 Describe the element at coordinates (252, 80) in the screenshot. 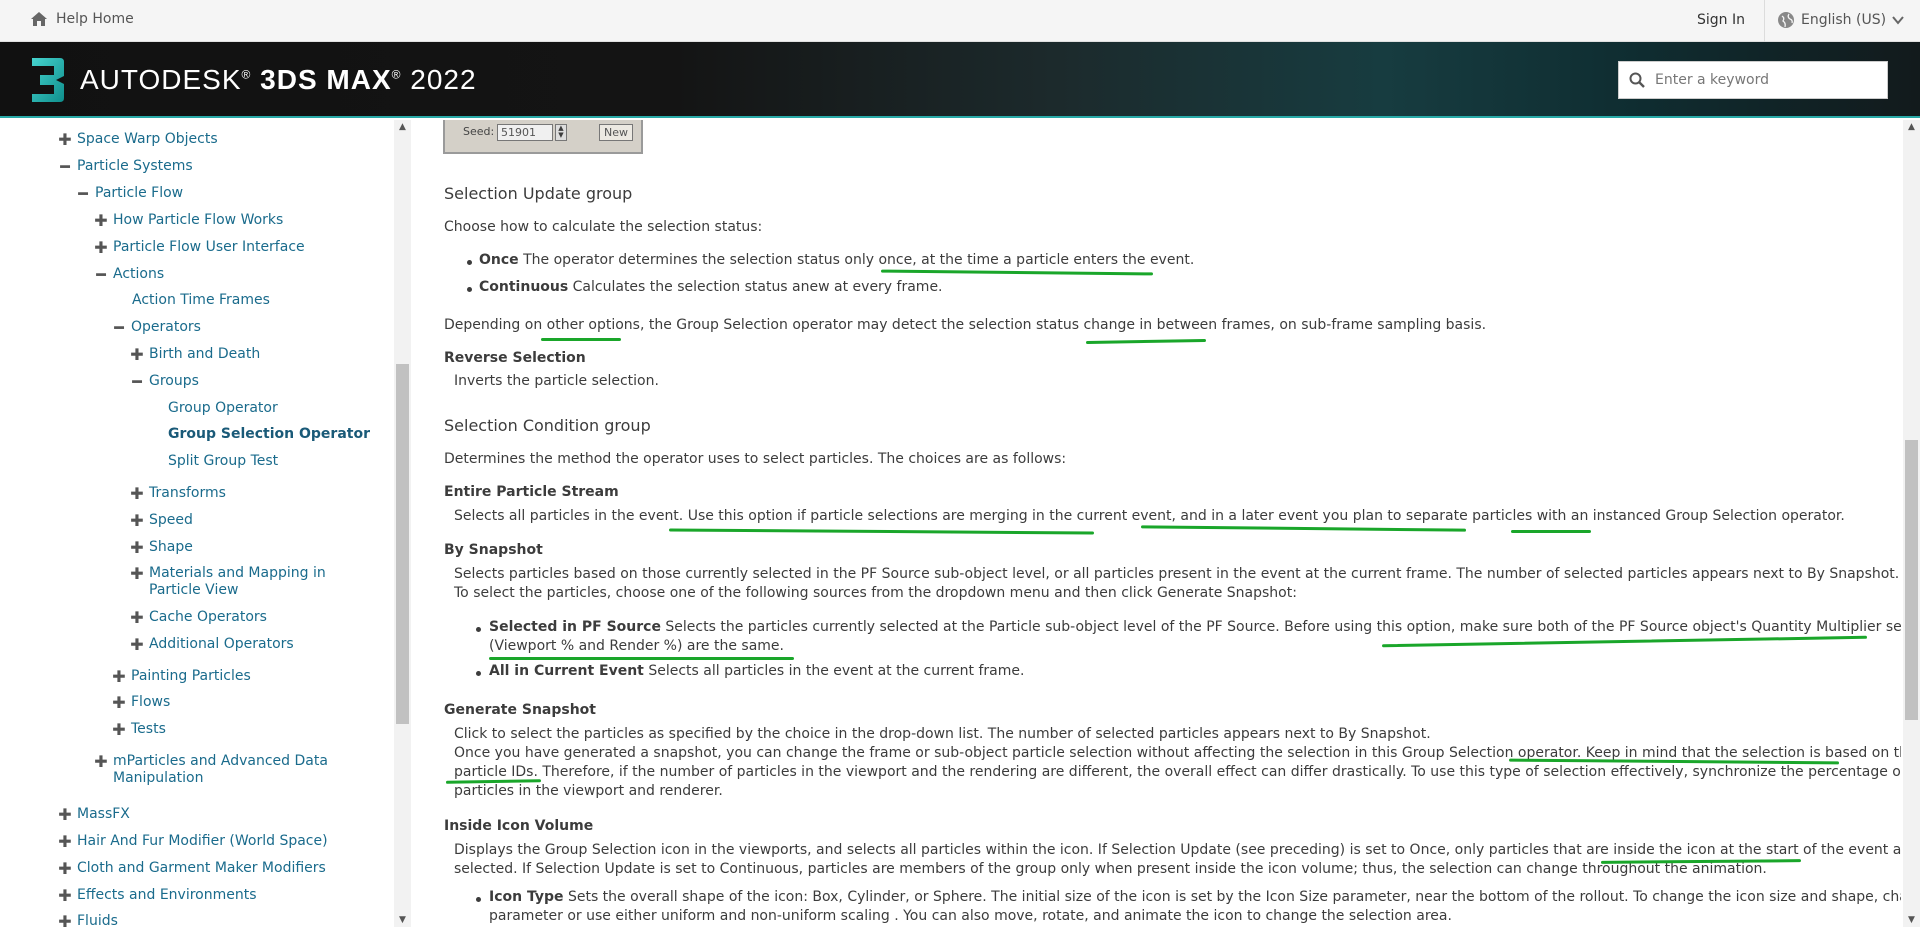

I see `product-logo: AUTODESK® 3DS MAX® 2022` at that location.